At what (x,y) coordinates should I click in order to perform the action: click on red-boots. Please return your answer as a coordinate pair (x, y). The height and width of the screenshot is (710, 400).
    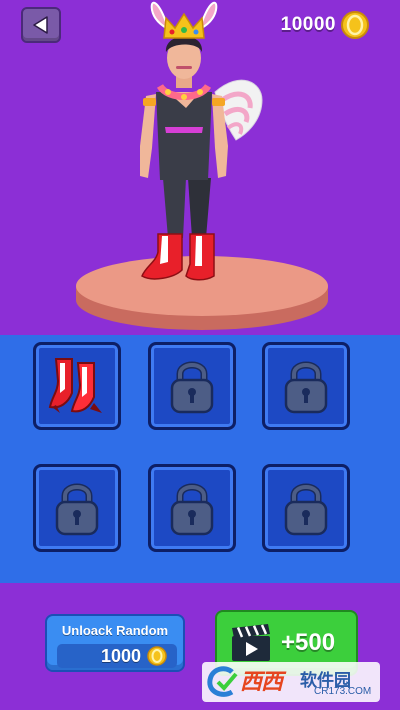
    Looking at the image, I should click on (178, 257).